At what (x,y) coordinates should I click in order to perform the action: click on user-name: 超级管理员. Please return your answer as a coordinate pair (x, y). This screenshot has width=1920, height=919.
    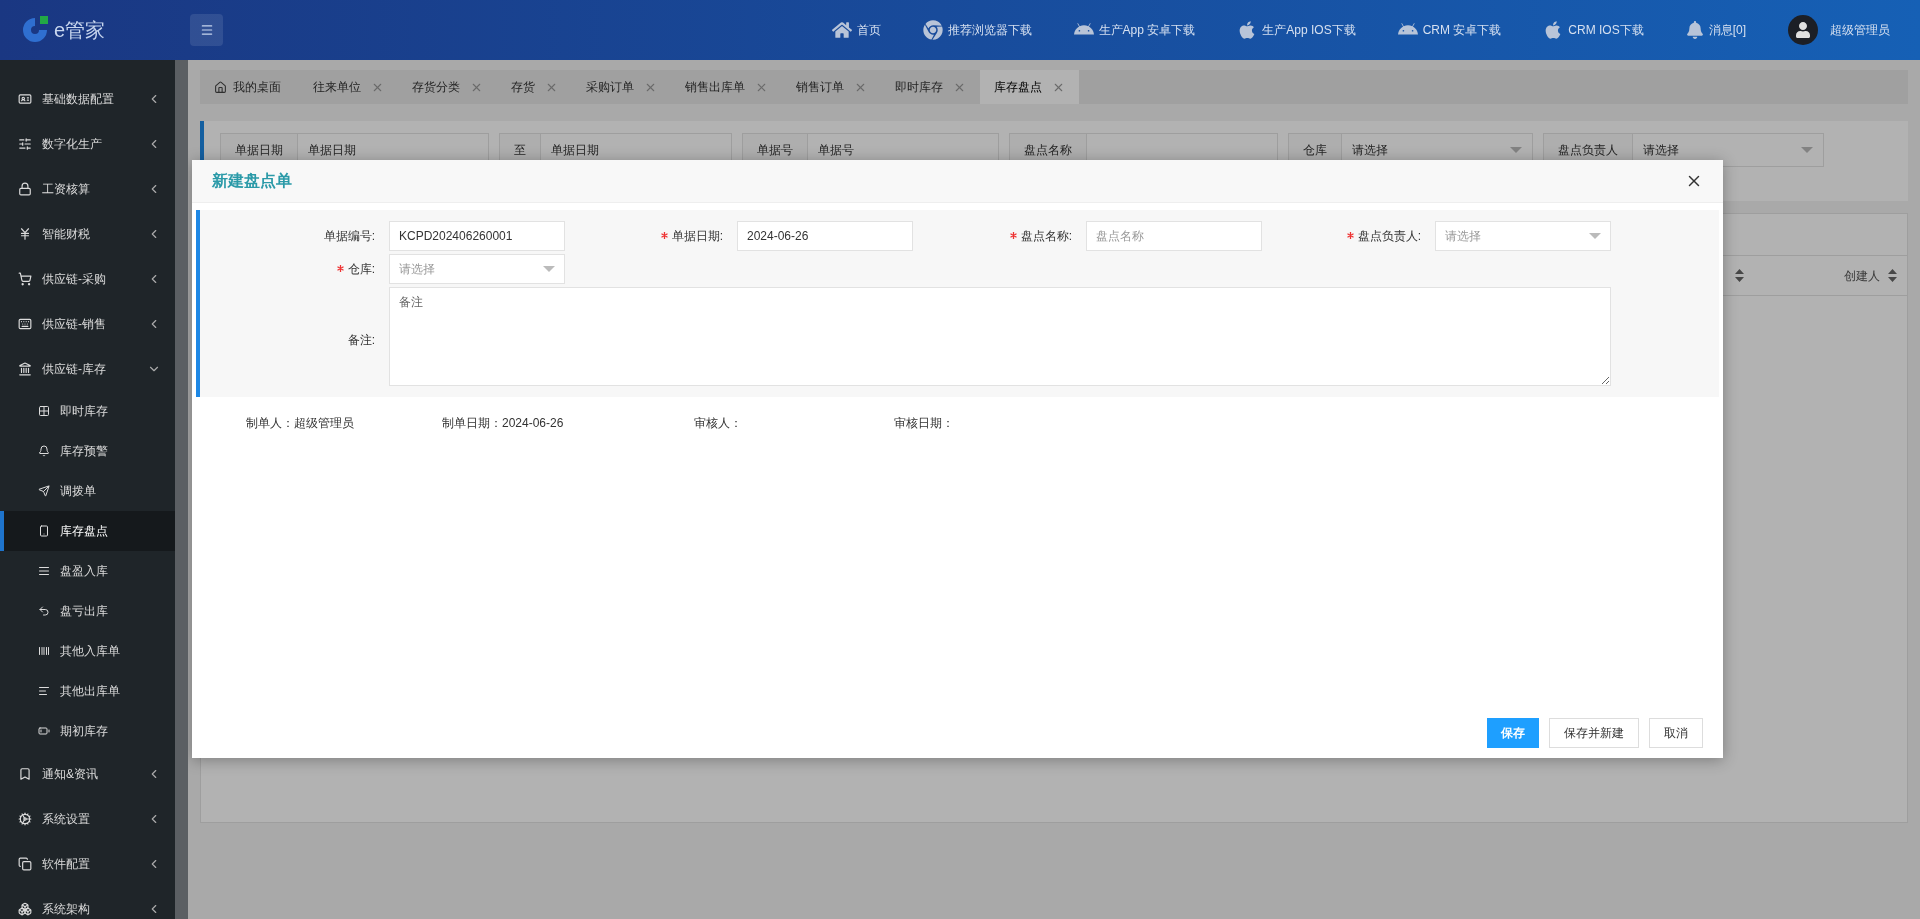
    Looking at the image, I should click on (1860, 30).